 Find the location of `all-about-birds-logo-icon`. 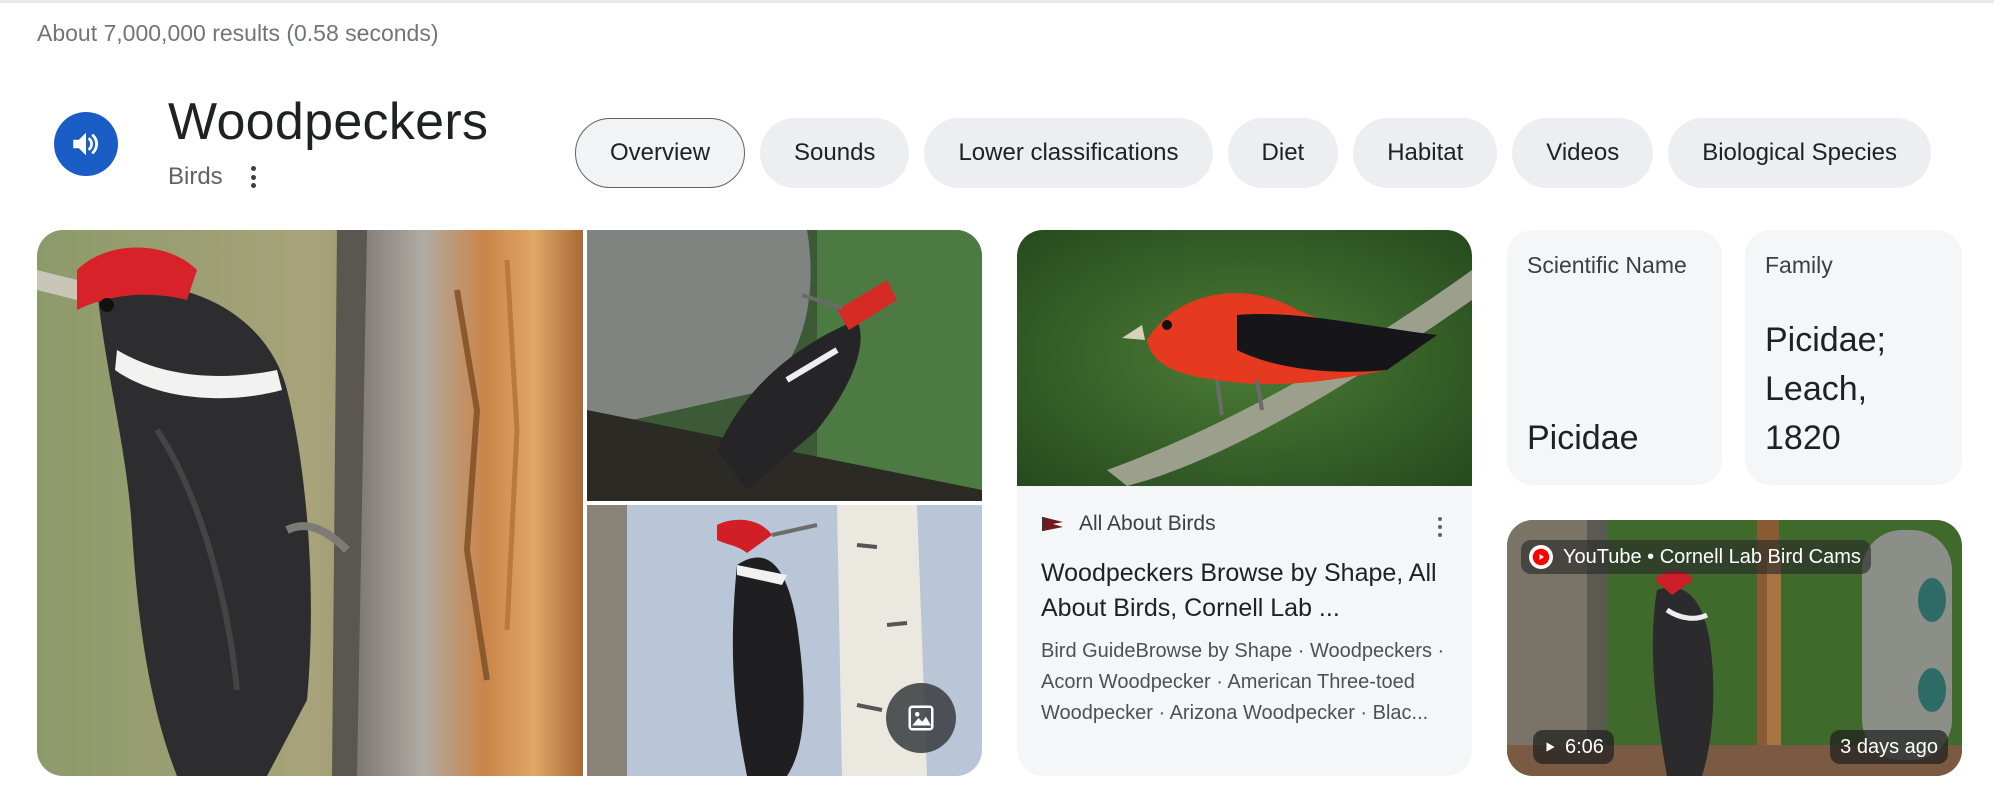

all-about-birds-logo-icon is located at coordinates (1052, 524).